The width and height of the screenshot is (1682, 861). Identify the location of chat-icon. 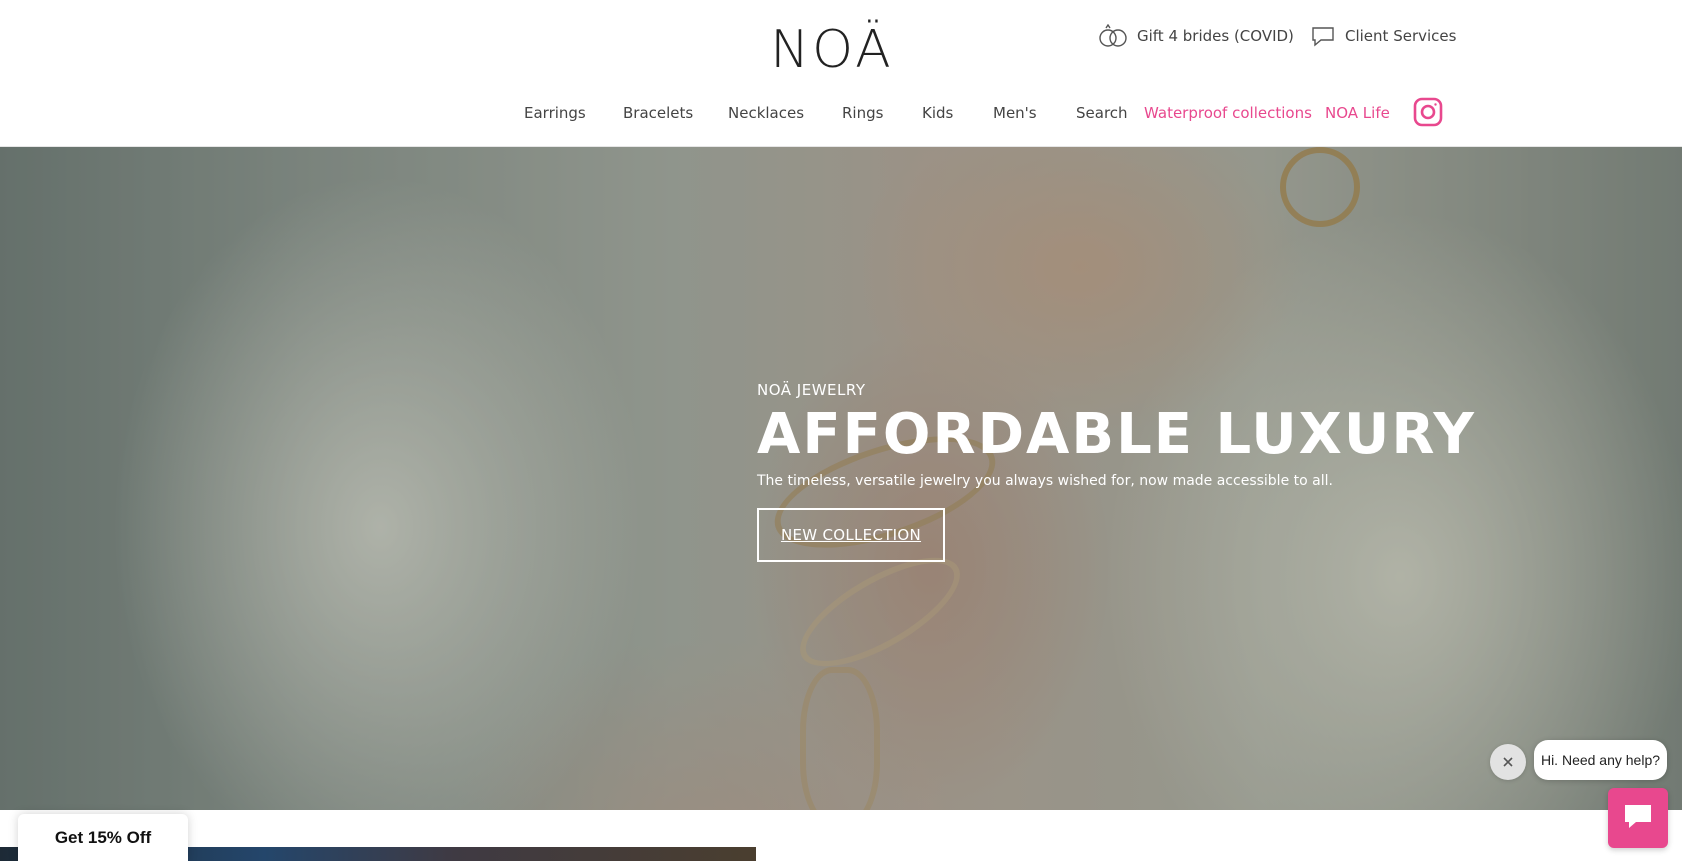
(1638, 818).